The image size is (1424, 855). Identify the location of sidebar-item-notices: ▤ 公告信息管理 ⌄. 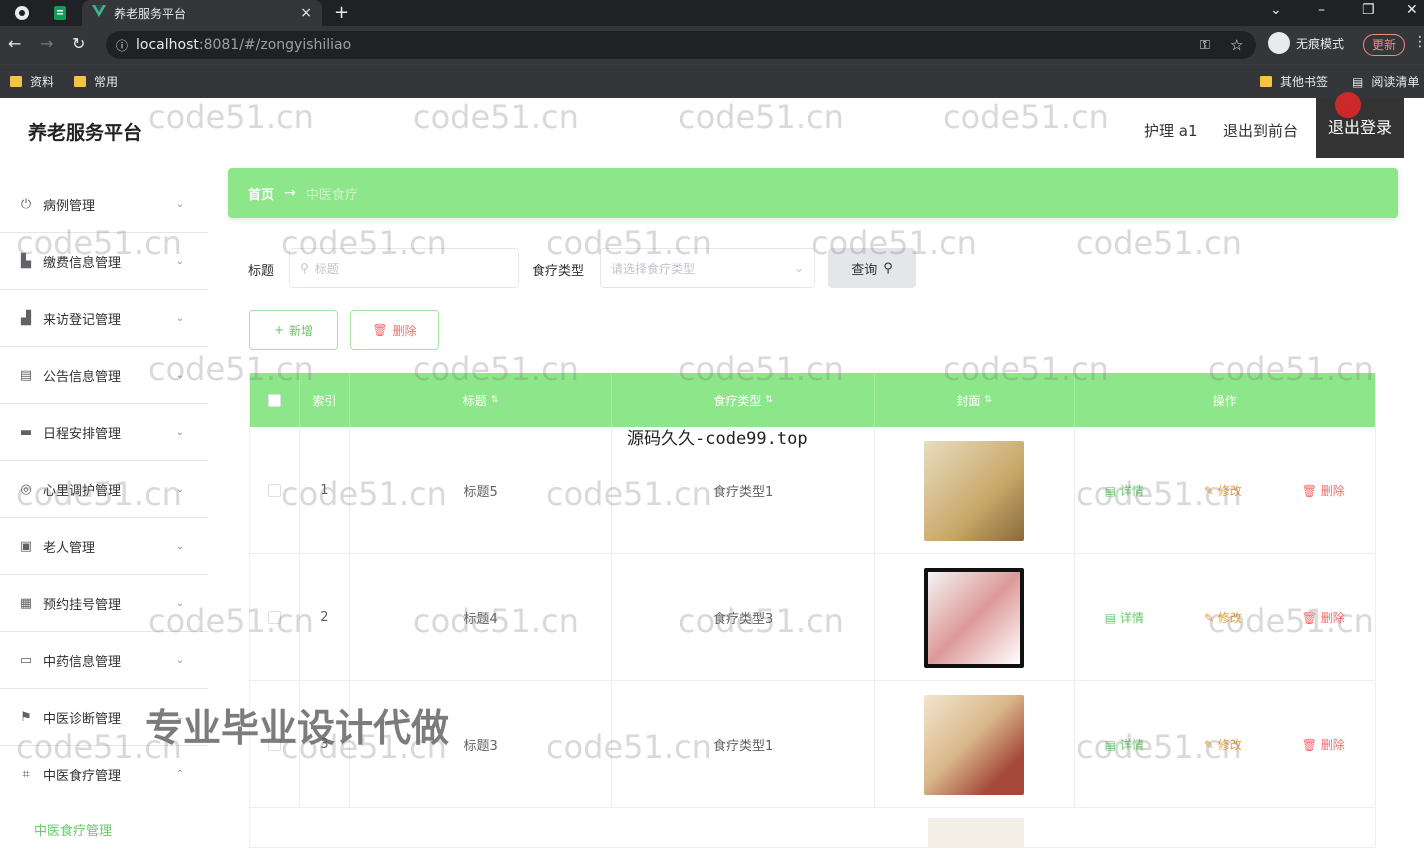
(104, 375).